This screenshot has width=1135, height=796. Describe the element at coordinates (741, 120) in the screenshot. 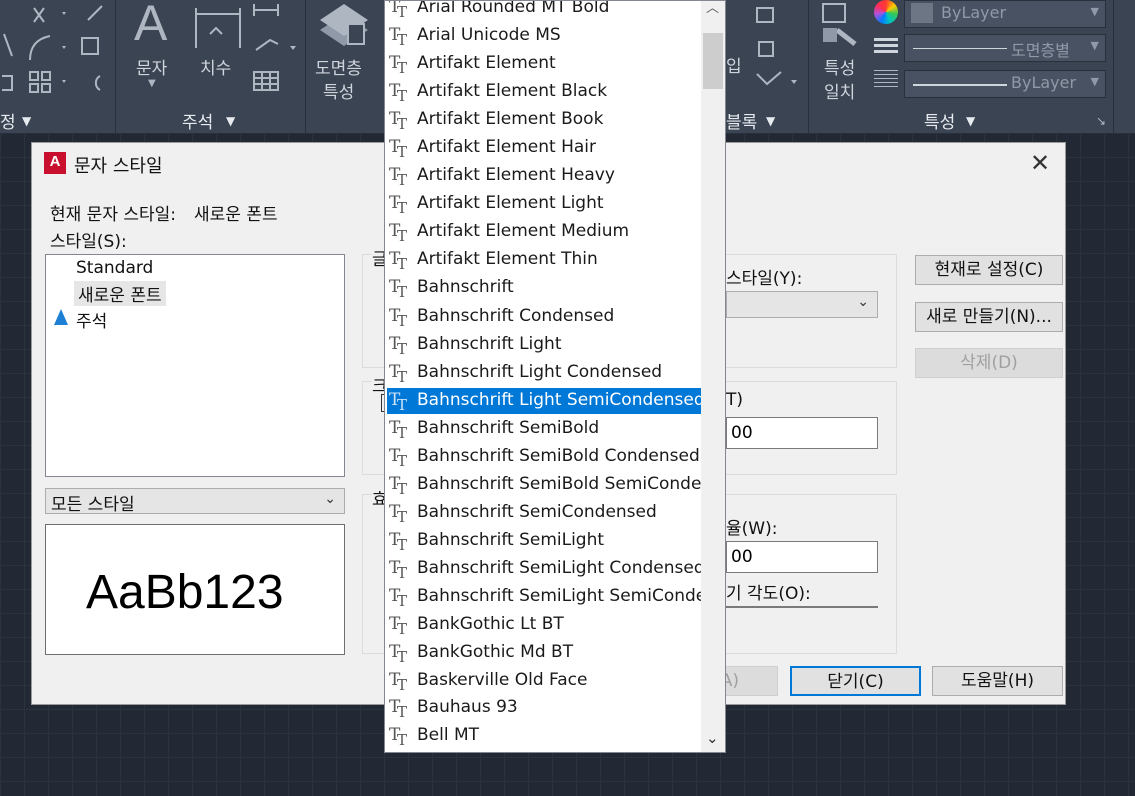

I see `panel-title-block: 블록` at that location.